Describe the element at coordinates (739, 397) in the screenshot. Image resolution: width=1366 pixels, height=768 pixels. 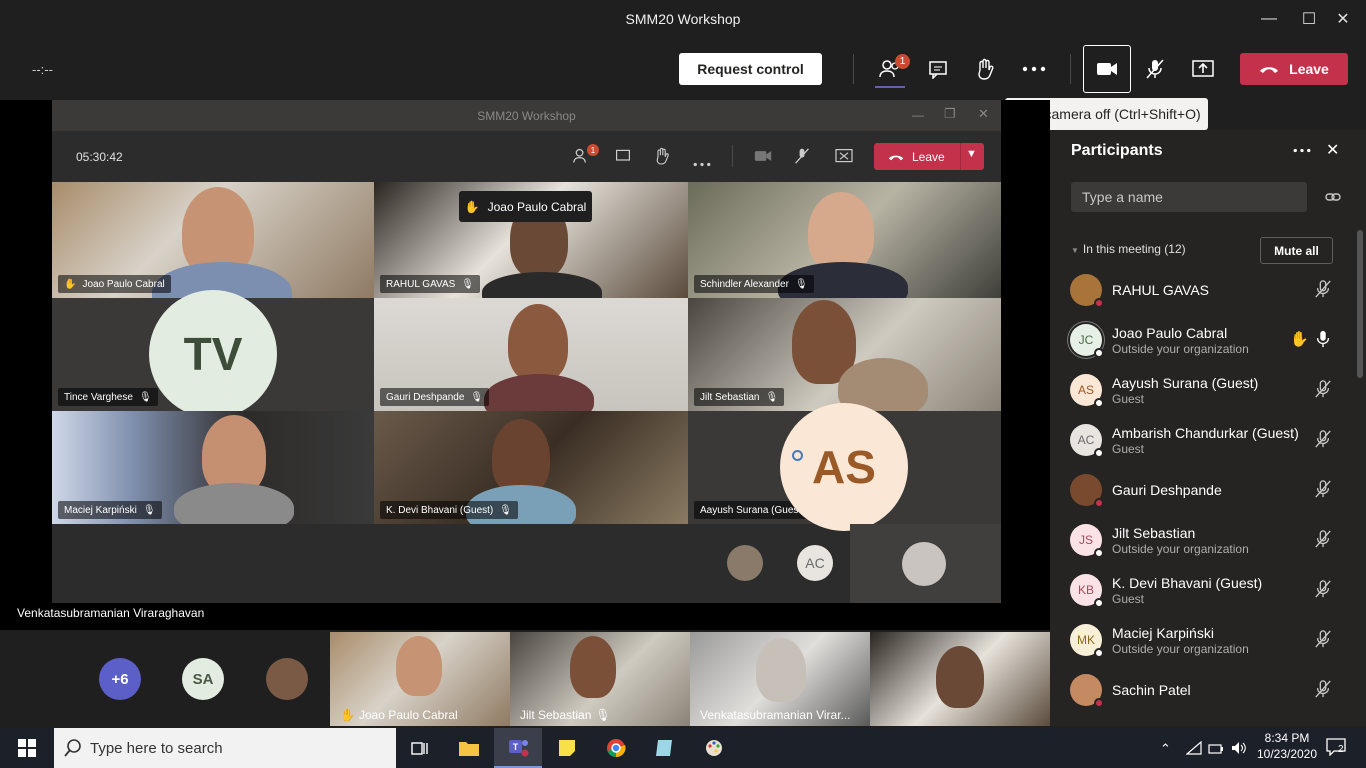
I see `tile-name-label: Jilt Sebastian 🎙` at that location.